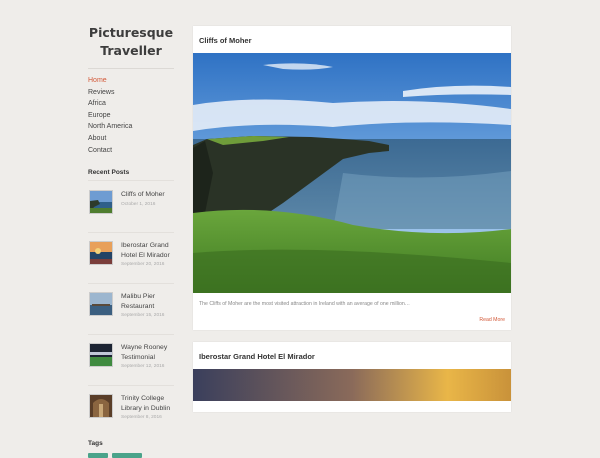 This screenshot has width=600, height=458. I want to click on post-title: Iberostar Grand Hotel El Mirador, so click(352, 355).